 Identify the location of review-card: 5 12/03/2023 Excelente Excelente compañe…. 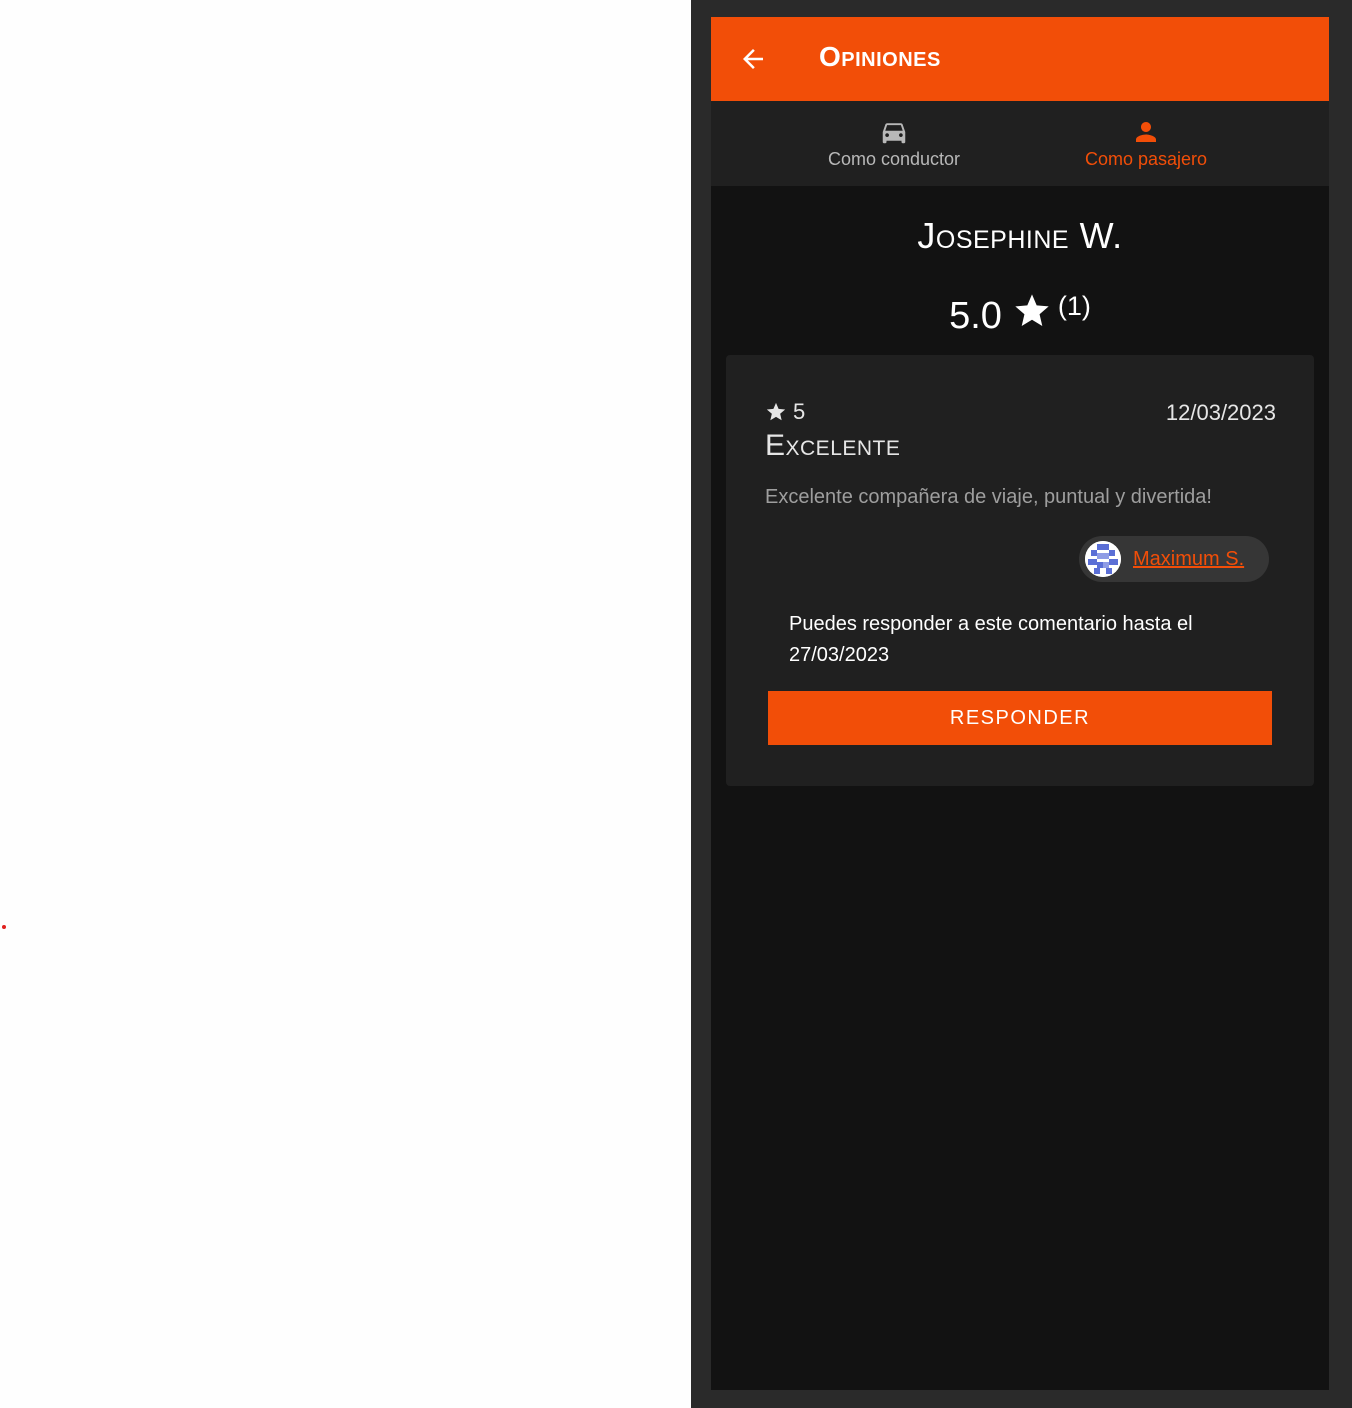
(1020, 570).